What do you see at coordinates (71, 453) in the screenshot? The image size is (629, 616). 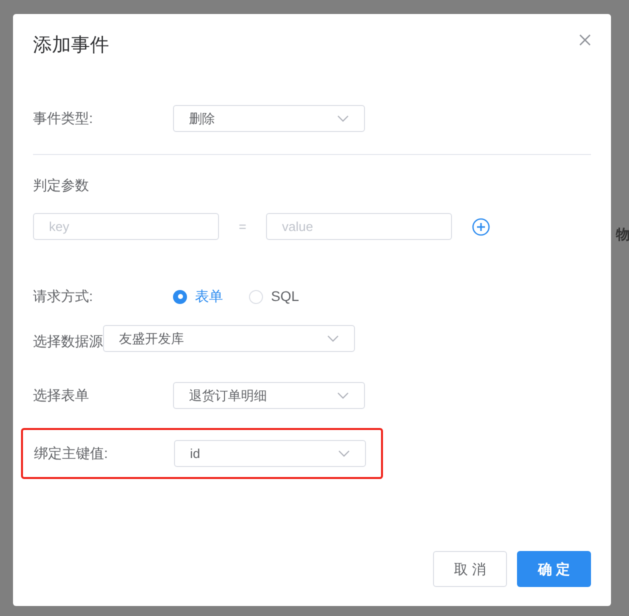 I see `field-label: 绑定主键值:` at bounding box center [71, 453].